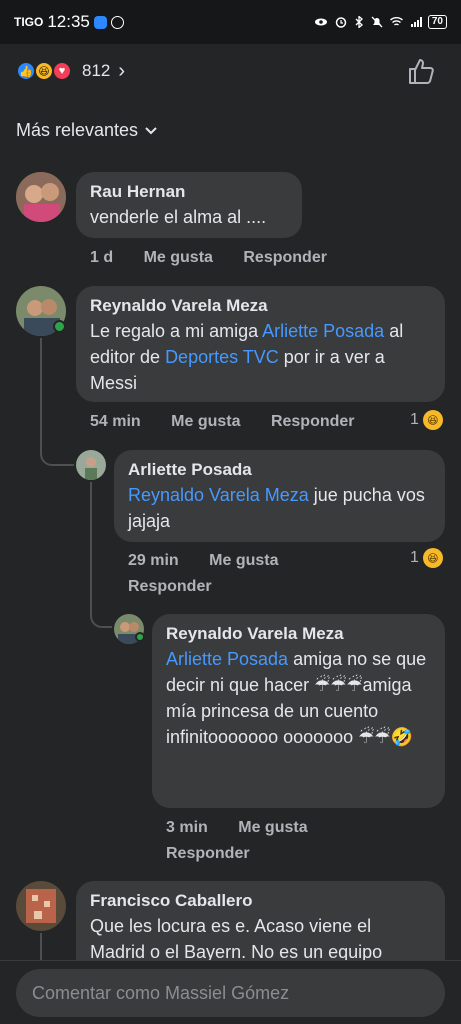 The image size is (461, 1024). I want to click on comment-actions: 54 min Me gusta Responder, so click(235, 422).